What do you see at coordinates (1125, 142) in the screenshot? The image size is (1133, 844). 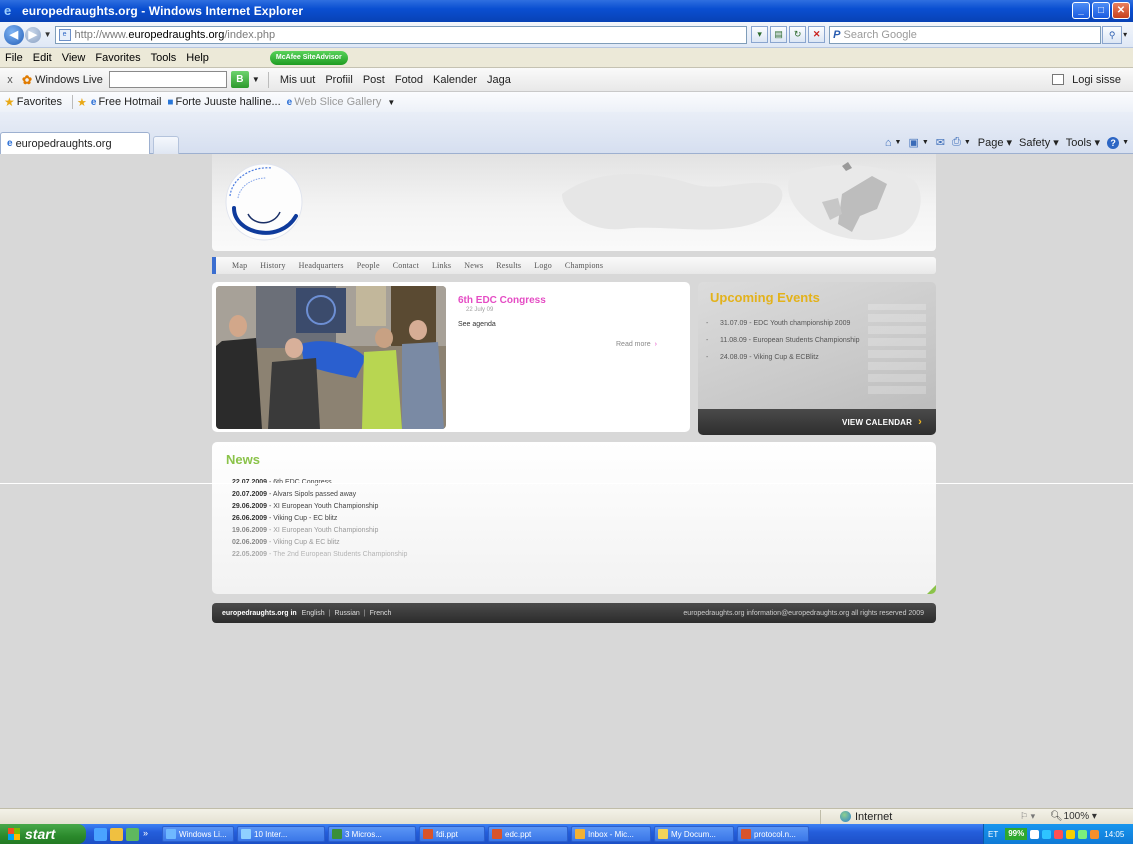 I see `help-dropdown-icon: ▼` at bounding box center [1125, 142].